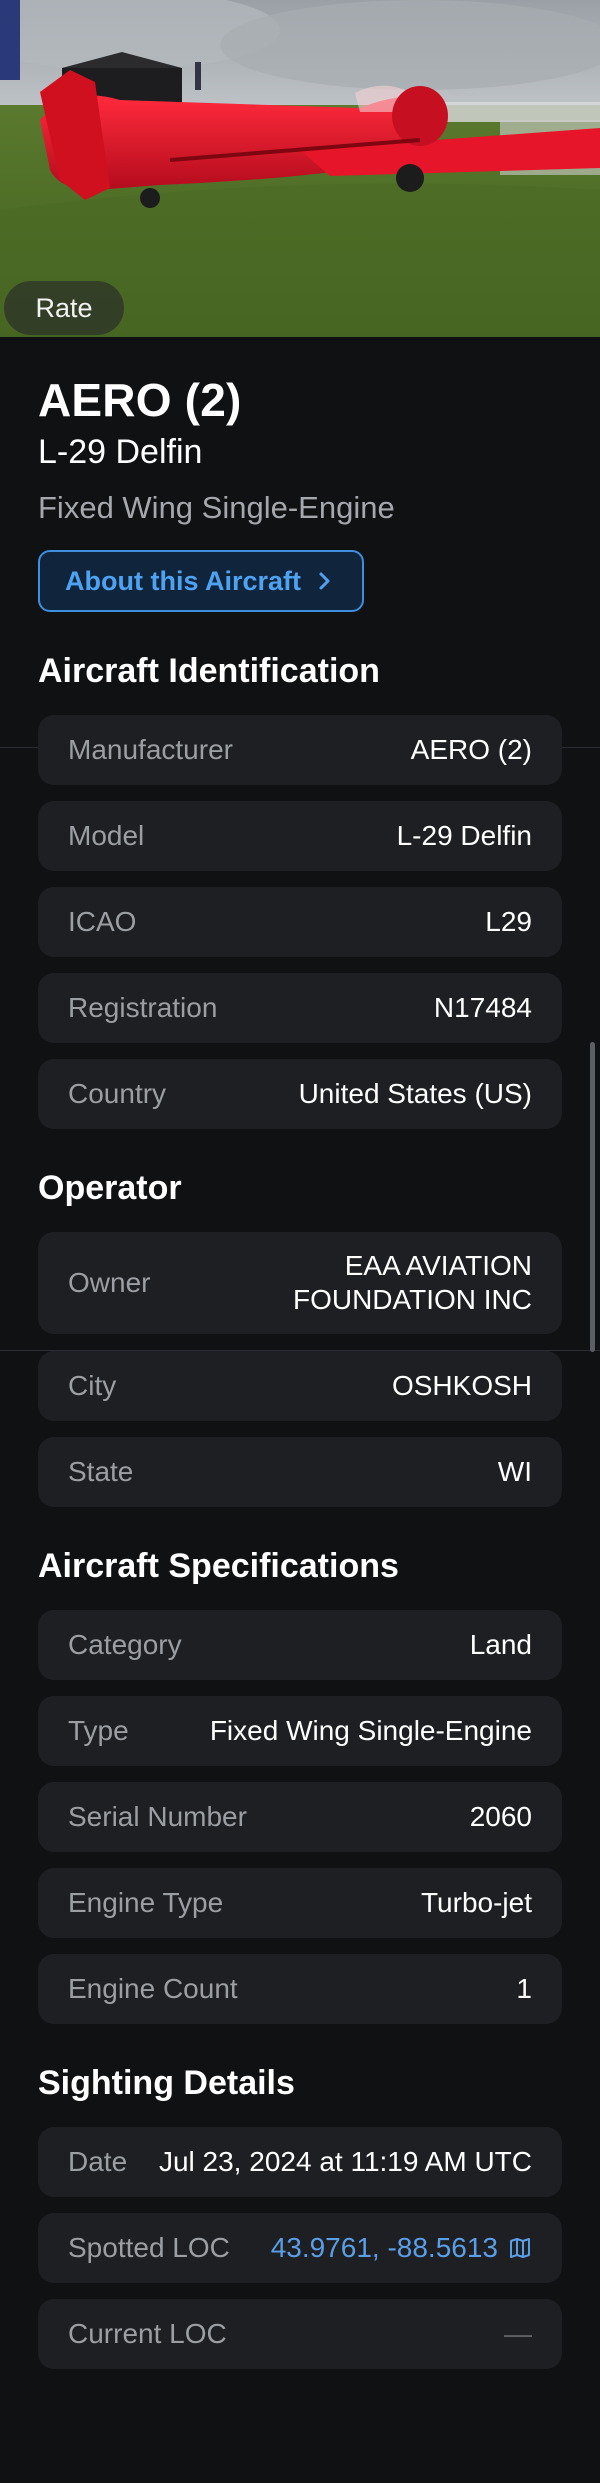  I want to click on row-value: L29, so click(508, 921).